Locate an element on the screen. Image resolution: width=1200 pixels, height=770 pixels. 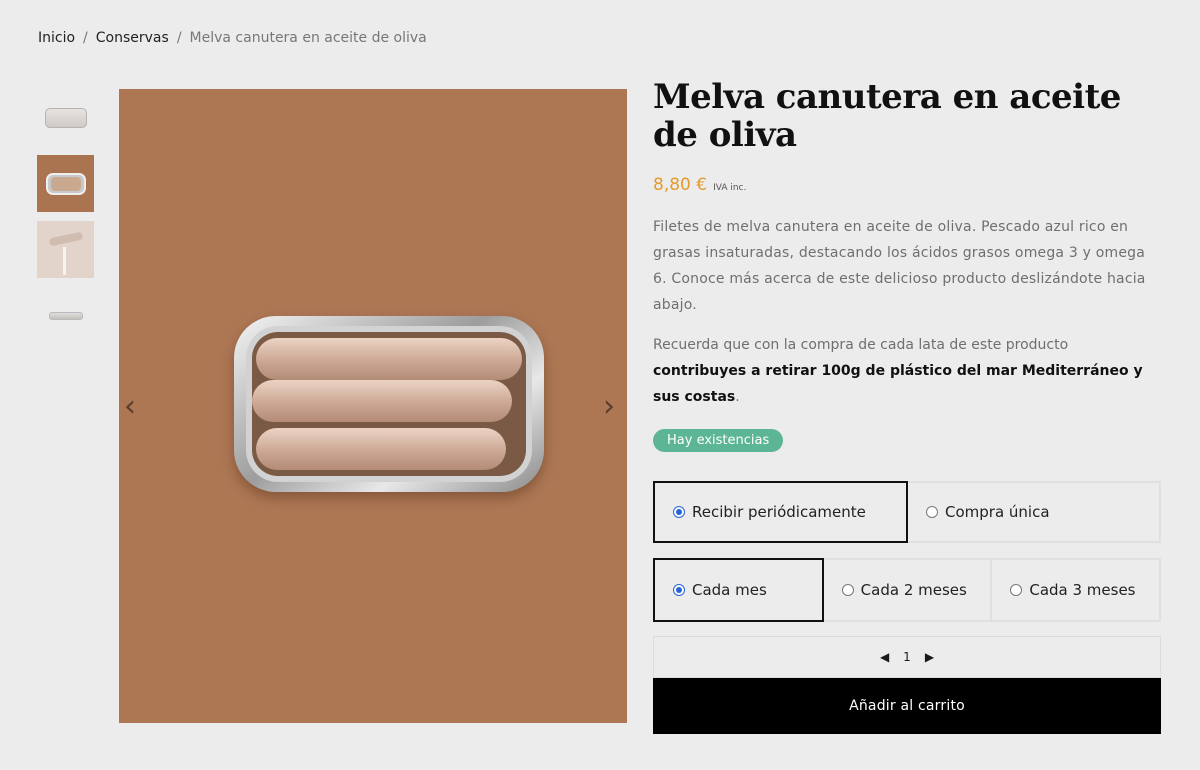
thumbnail-tin-open is located at coordinates (65, 183).